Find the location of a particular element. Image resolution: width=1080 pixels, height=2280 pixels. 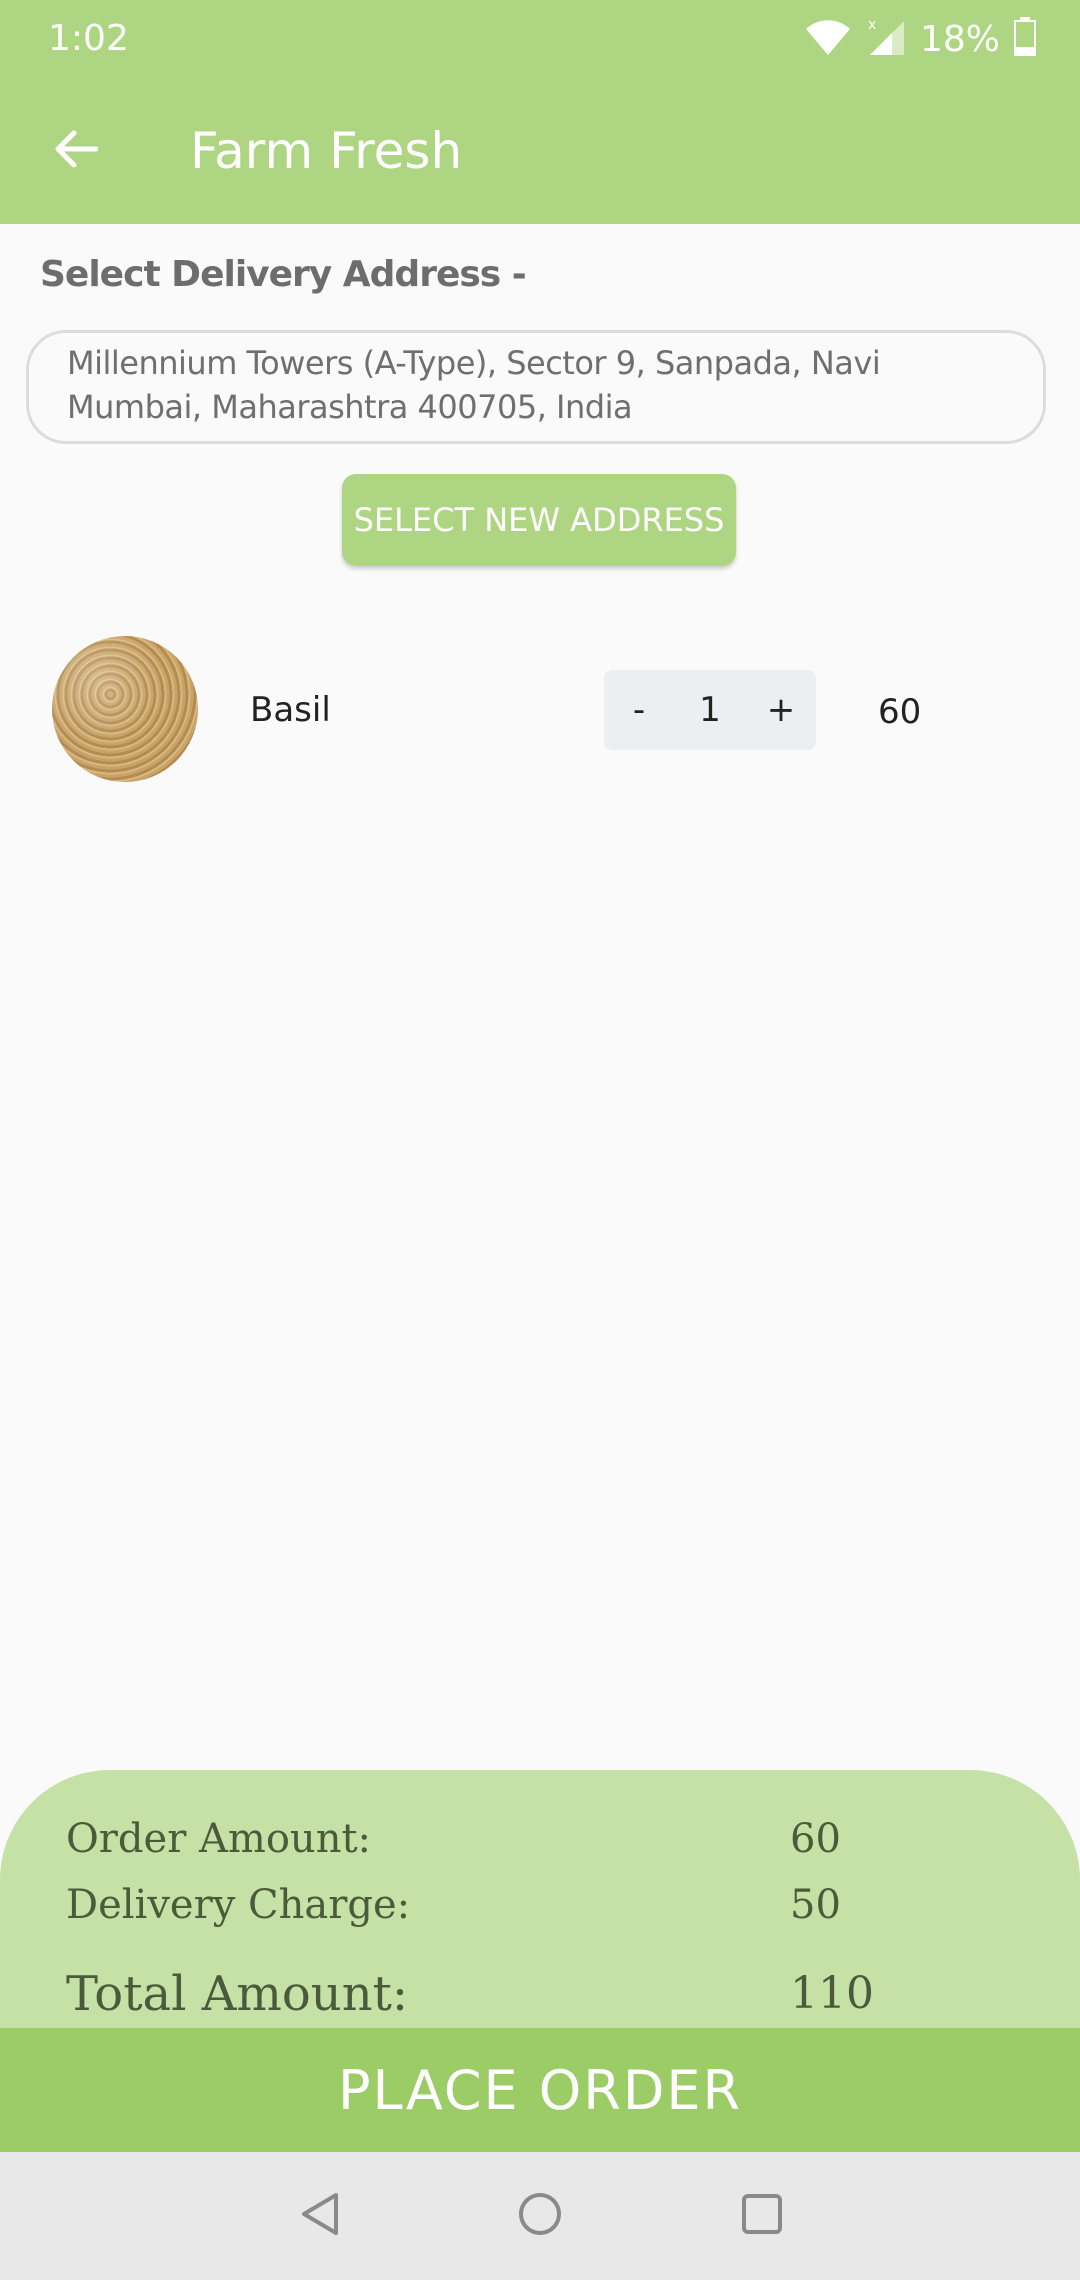

svg-text: x is located at coordinates (872, 25).